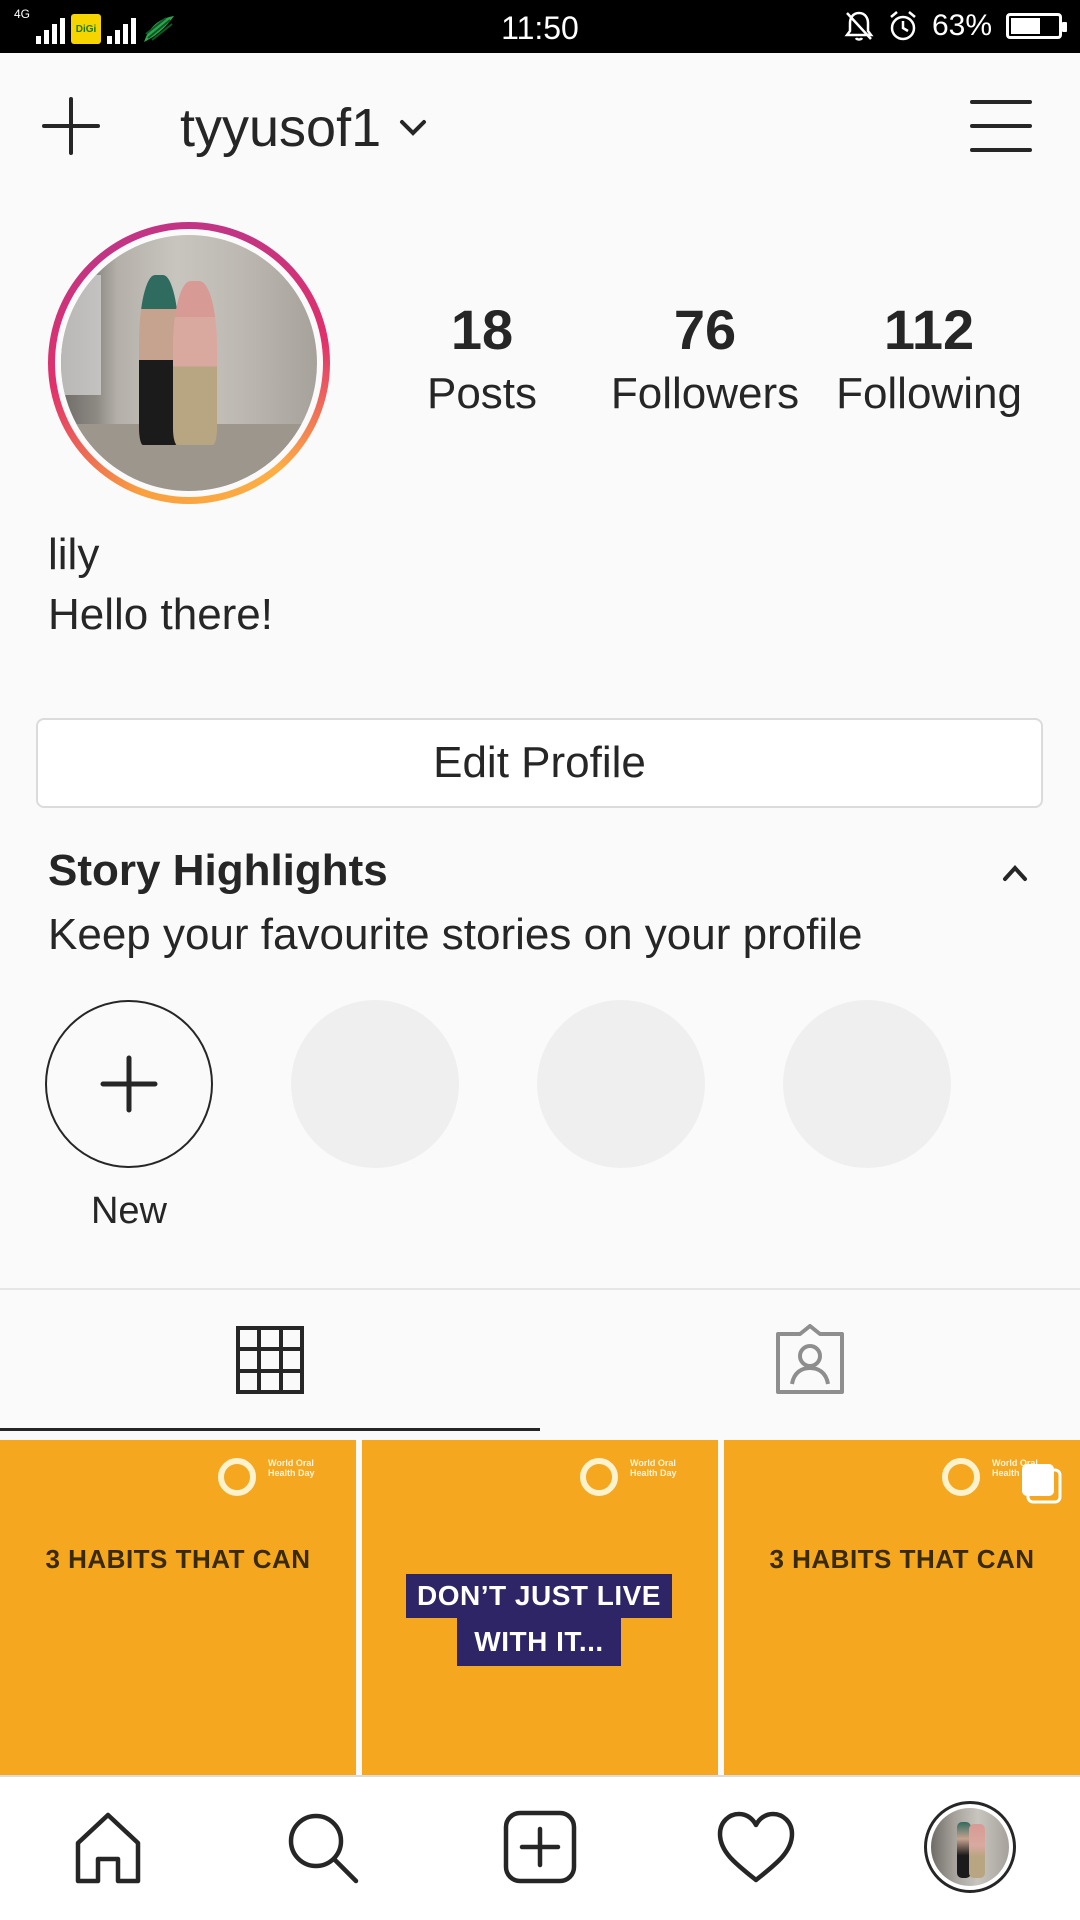 The height and width of the screenshot is (1920, 1080). Describe the element at coordinates (413, 128) in the screenshot. I see `chevron-down-icon` at that location.